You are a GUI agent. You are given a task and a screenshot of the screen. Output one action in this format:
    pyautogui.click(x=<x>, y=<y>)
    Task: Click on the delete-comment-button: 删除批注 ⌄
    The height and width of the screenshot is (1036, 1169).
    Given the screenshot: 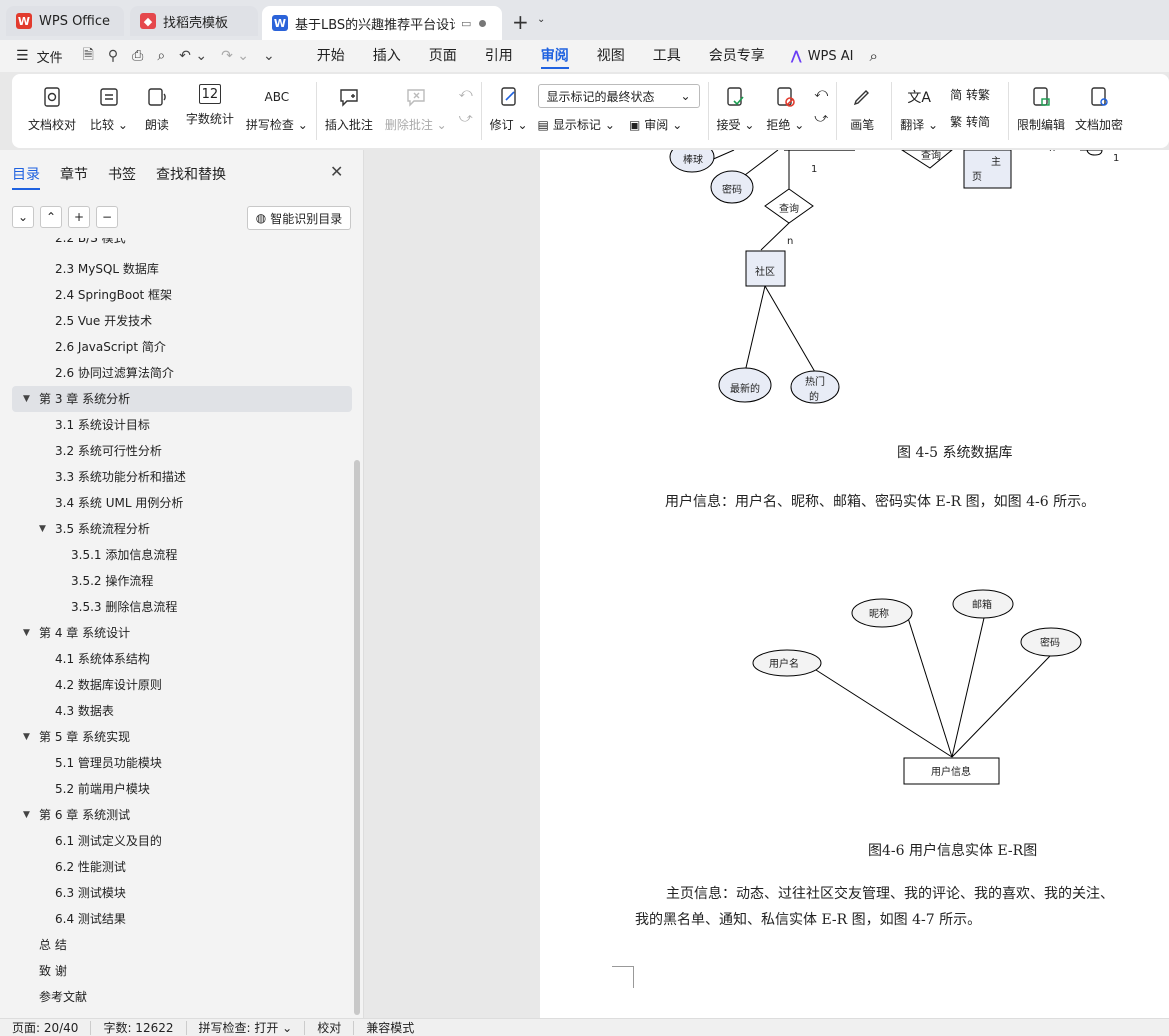 What is the action you would take?
    pyautogui.click(x=416, y=103)
    